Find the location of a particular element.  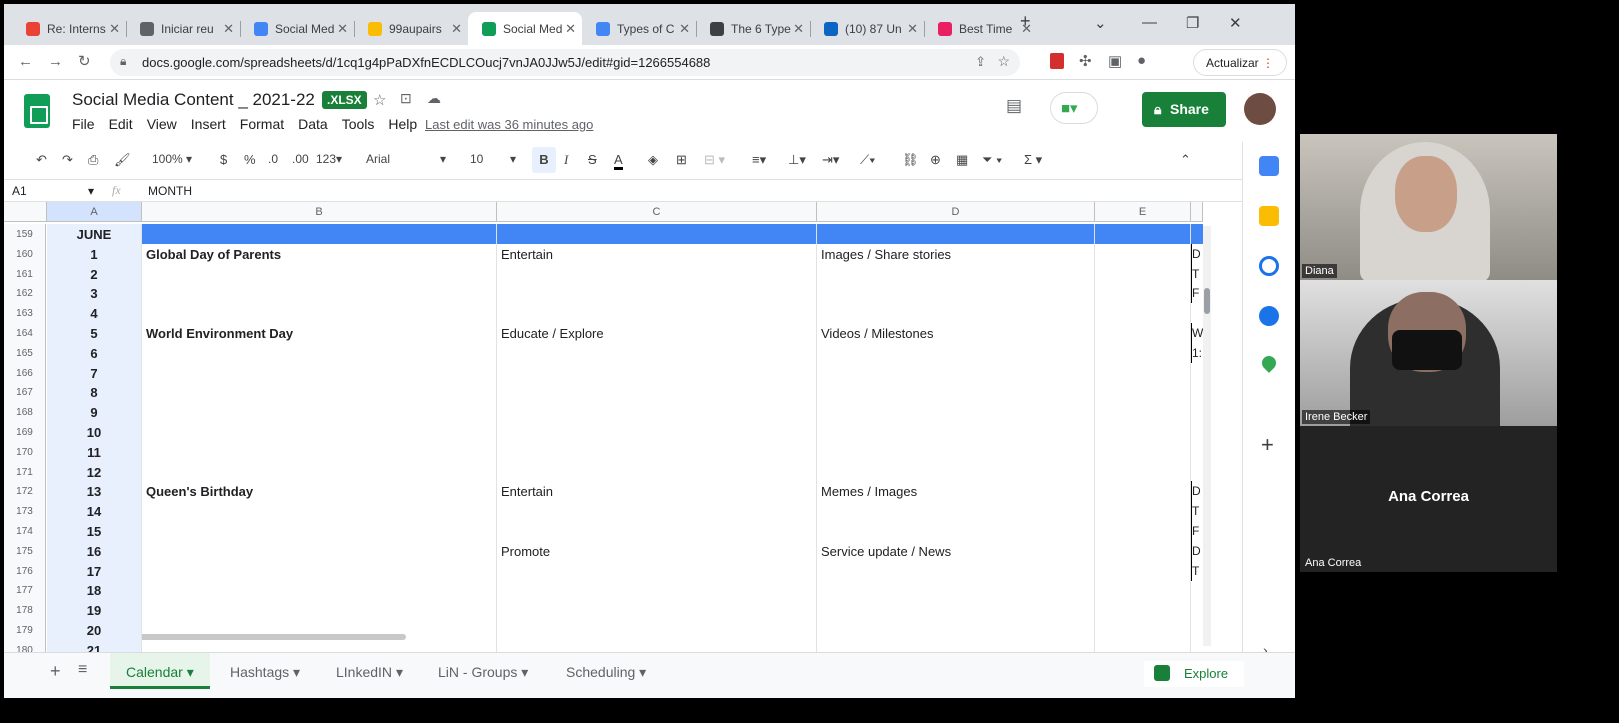

row-number: 161 is located at coordinates (25, 273).